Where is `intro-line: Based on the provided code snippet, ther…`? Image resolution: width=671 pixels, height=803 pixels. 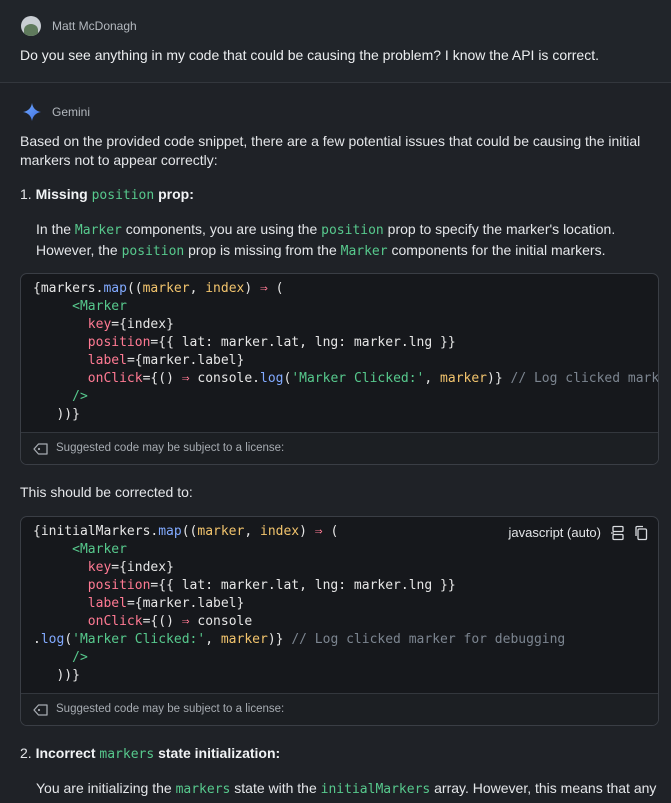 intro-line: Based on the provided code snippet, ther… is located at coordinates (330, 141).